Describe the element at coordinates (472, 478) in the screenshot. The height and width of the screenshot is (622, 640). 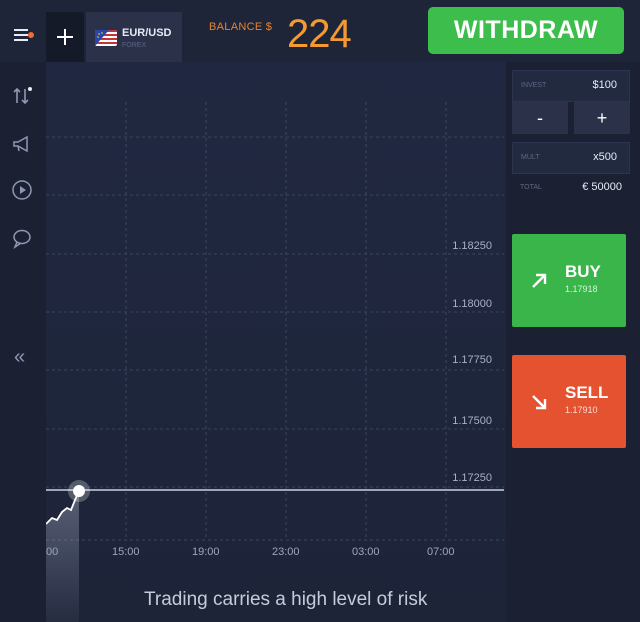
I see `price-label: 1.17250` at that location.